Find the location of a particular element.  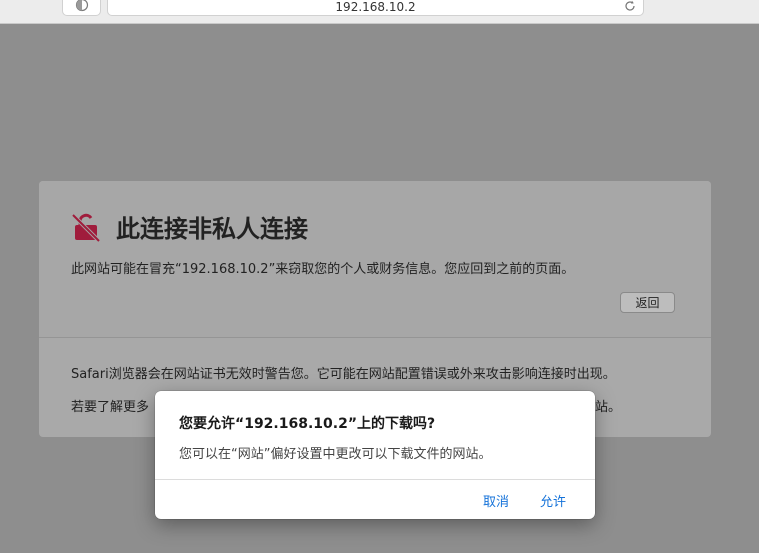

dialog-title: 您要允许“192.168.10.2”上的下载吗? is located at coordinates (307, 424).